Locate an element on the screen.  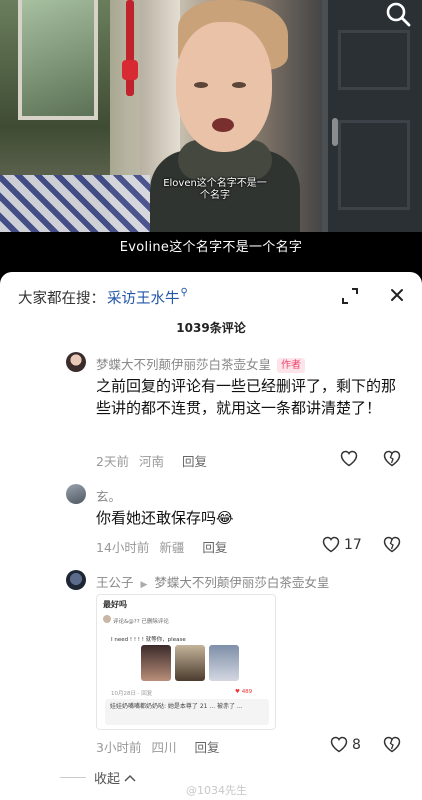
card-text: I need ! ! ! ! 就等你，please is located at coordinates (148, 640).